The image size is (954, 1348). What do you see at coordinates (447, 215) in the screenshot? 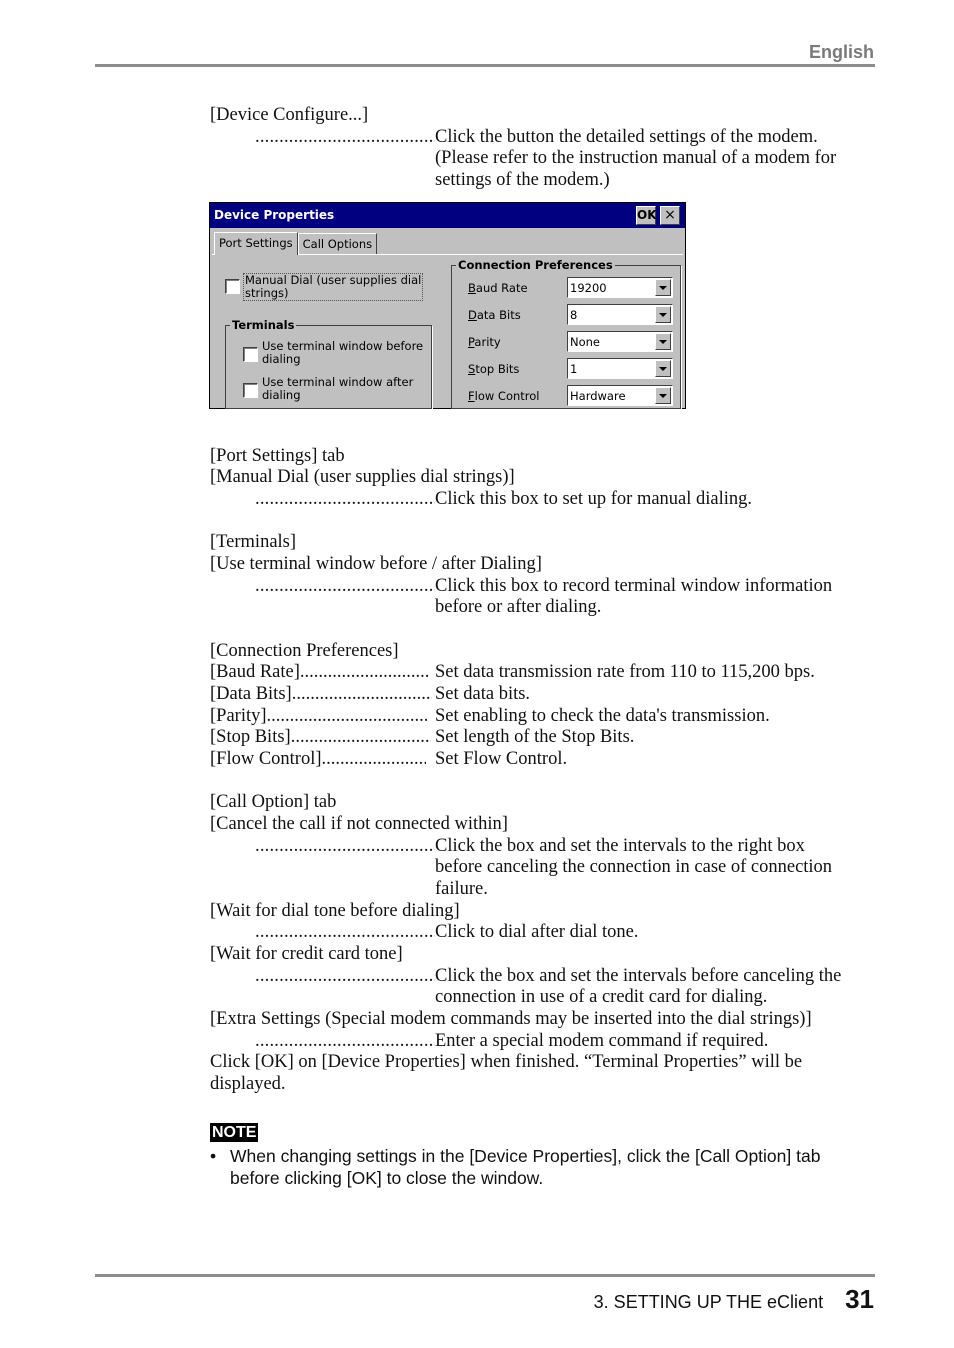
I see `dialog-titlebar: Device Properties OK ×` at bounding box center [447, 215].